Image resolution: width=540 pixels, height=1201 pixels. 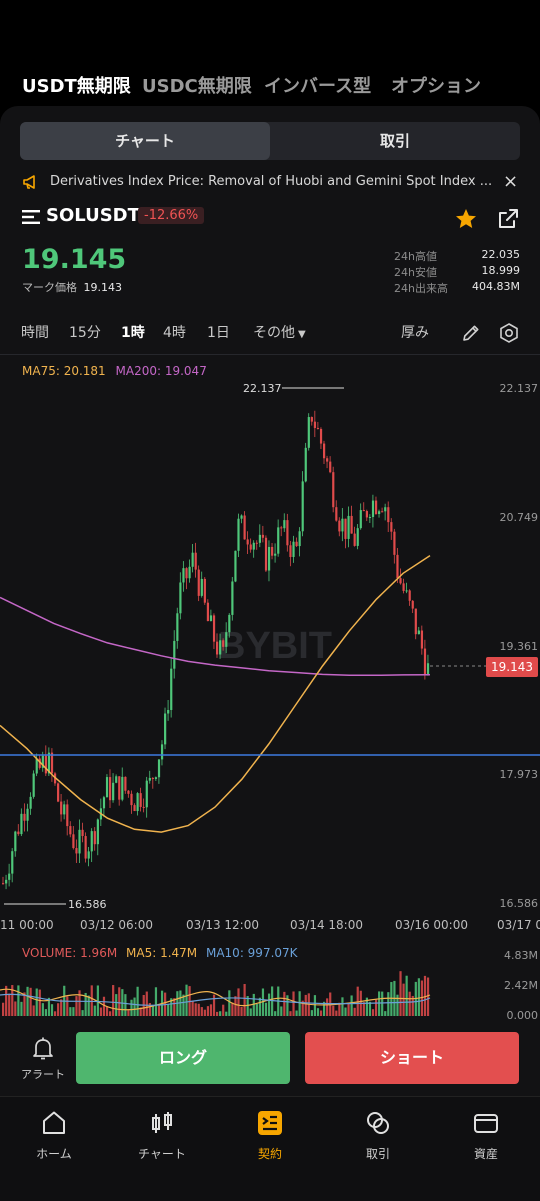 I want to click on bell-icon, so click(x=43, y=1048).